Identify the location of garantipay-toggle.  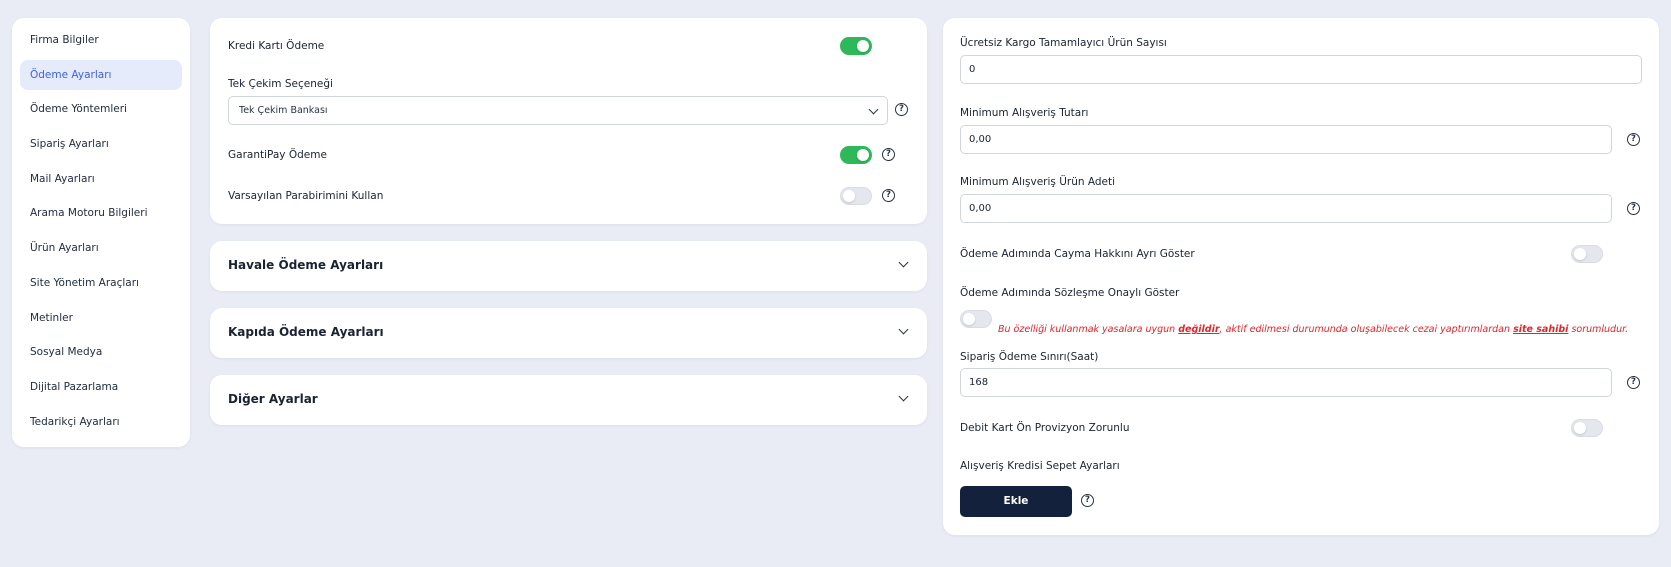
(856, 155).